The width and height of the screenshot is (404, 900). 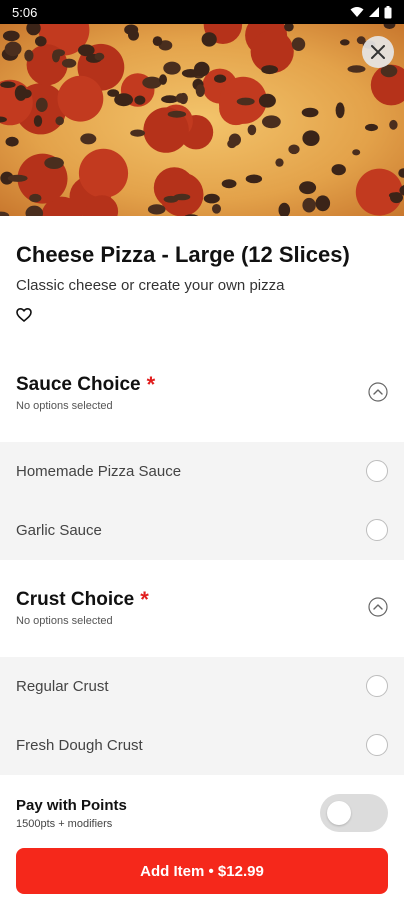 What do you see at coordinates (150, 285) in the screenshot?
I see `item-description: Classic cheese or create your own pizza` at bounding box center [150, 285].